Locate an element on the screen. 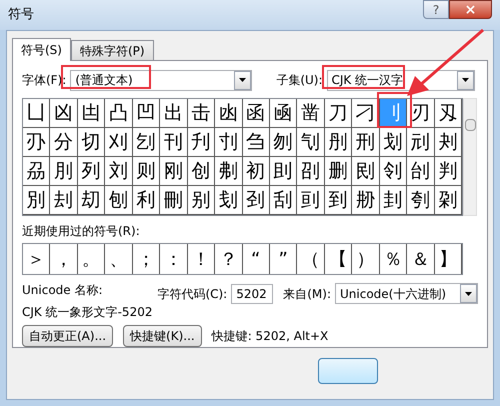  symbol-cell: 別 is located at coordinates (36, 200).